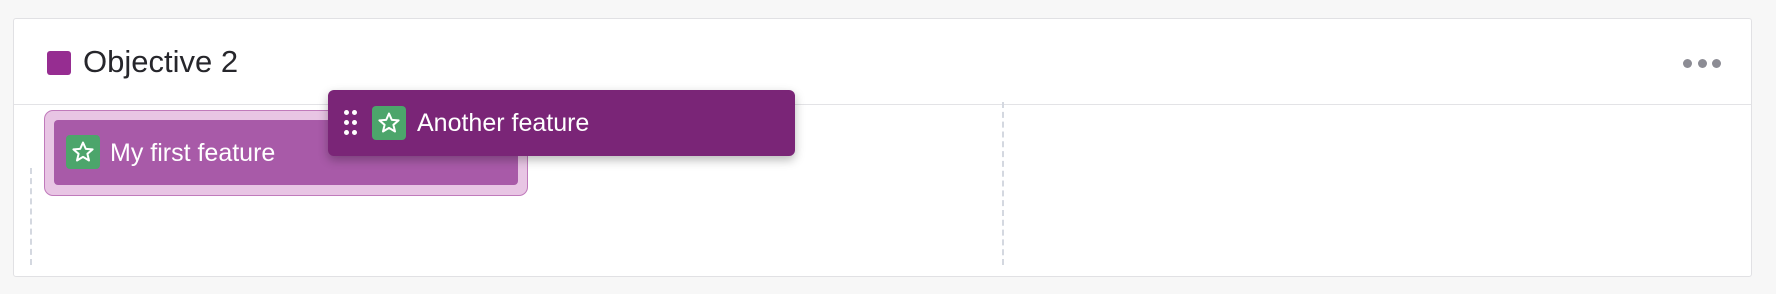  What do you see at coordinates (1702, 63) in the screenshot?
I see `more-options-button` at bounding box center [1702, 63].